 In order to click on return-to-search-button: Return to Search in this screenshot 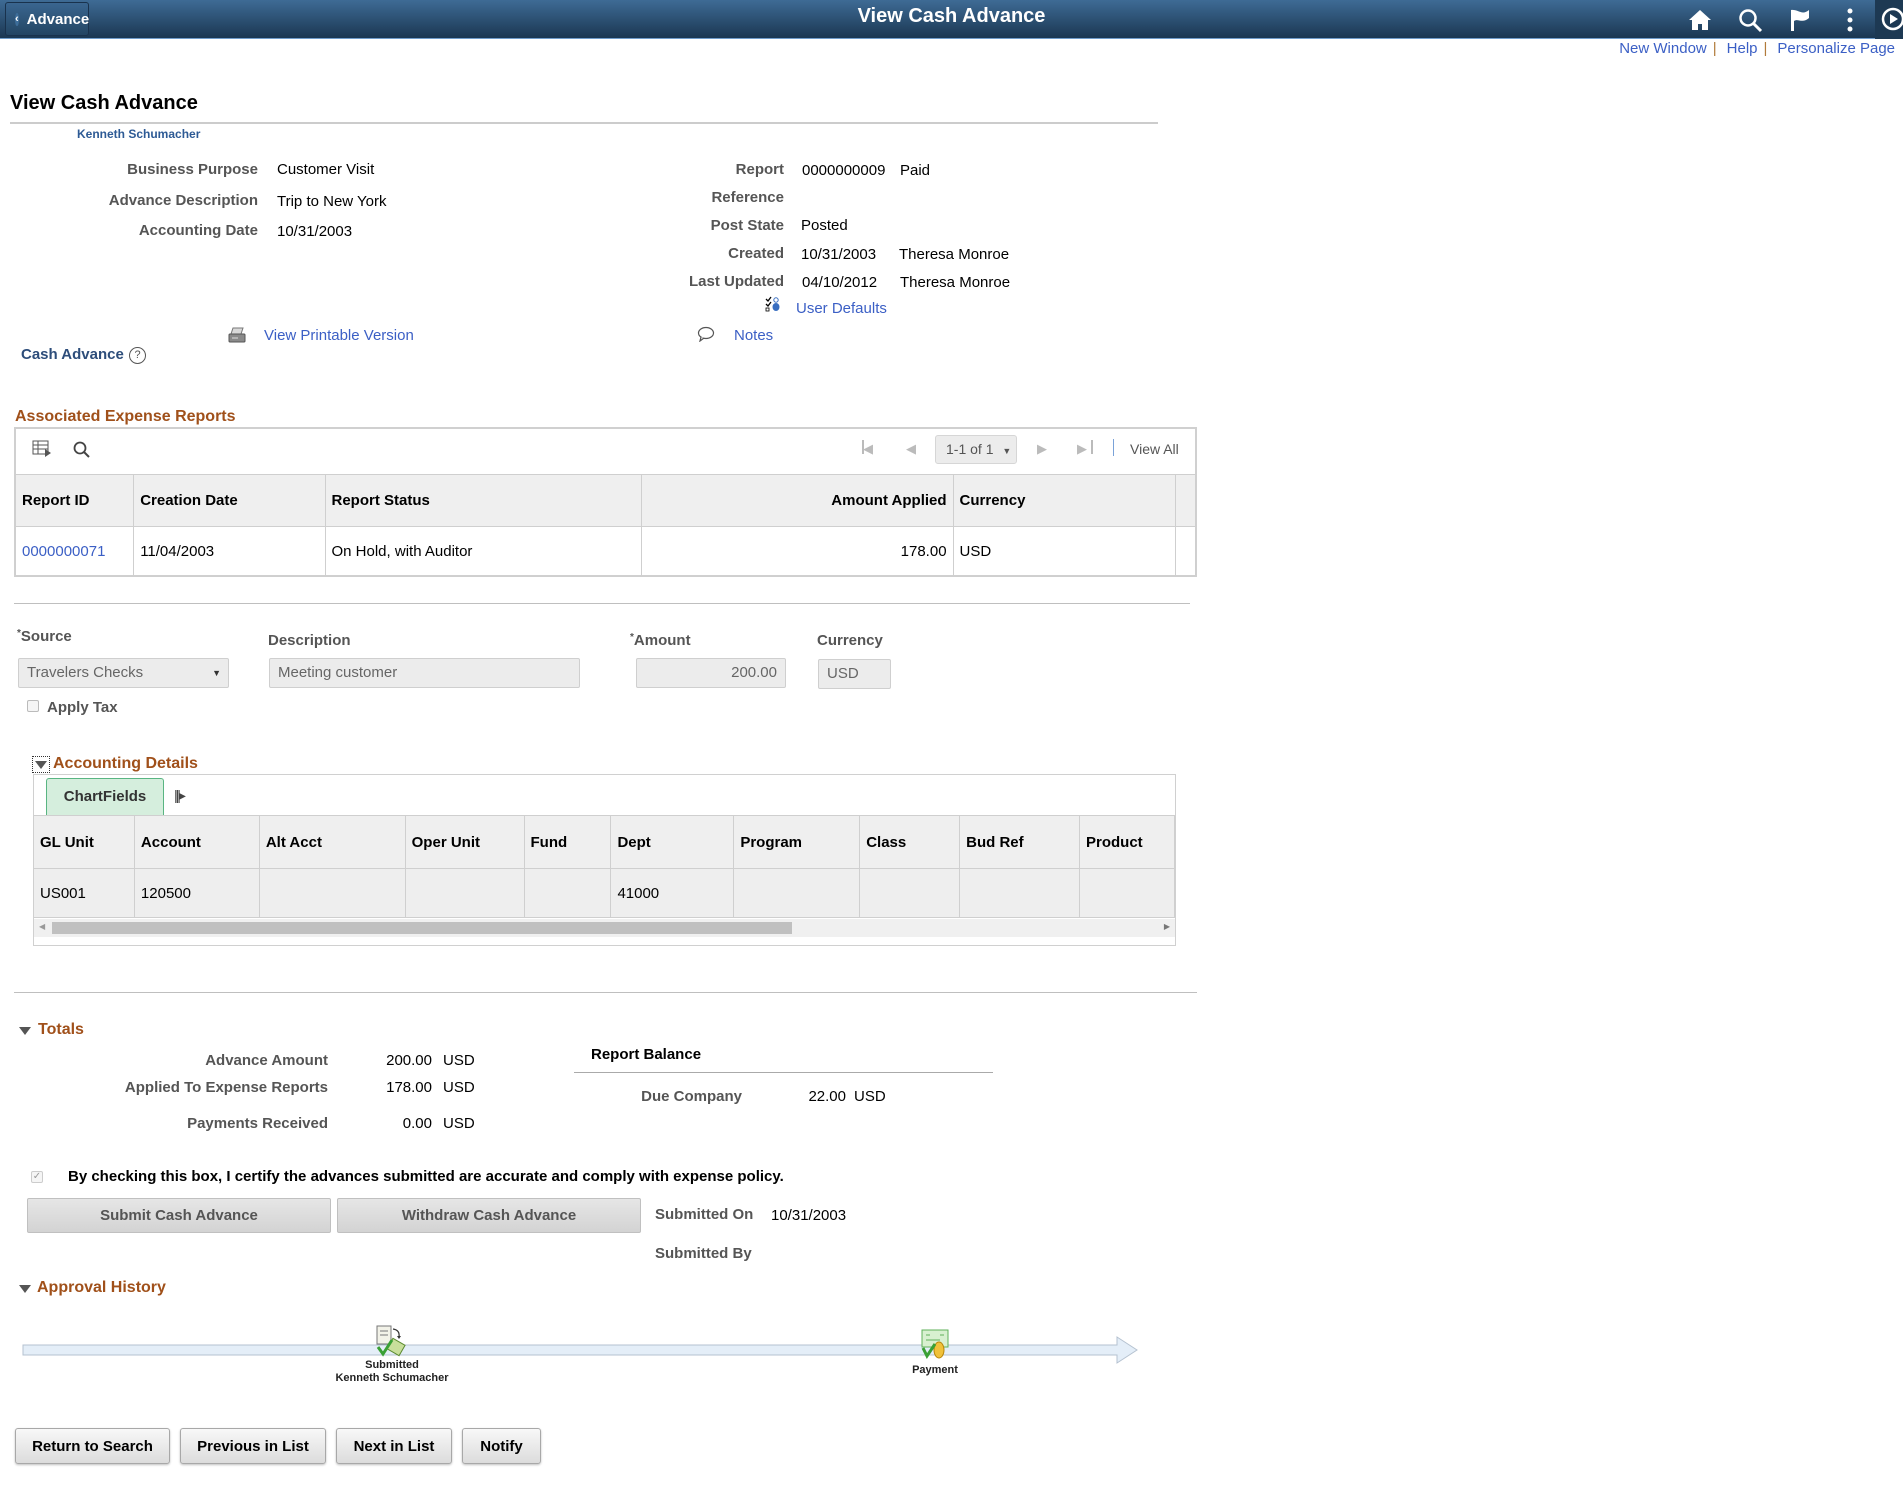, I will do `click(92, 1446)`.